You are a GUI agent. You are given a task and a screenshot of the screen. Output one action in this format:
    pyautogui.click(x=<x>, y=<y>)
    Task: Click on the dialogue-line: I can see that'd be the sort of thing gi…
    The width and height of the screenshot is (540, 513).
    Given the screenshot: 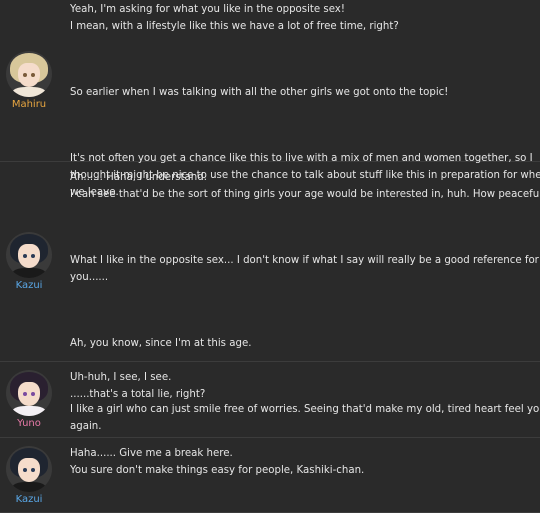 What is the action you would take?
    pyautogui.click(x=305, y=194)
    